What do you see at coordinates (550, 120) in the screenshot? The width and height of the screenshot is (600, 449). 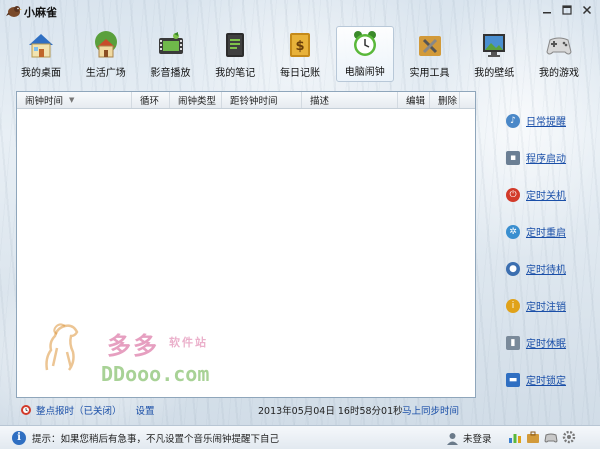 I see `side-daily-reminder: ♪ 日常提醒` at bounding box center [550, 120].